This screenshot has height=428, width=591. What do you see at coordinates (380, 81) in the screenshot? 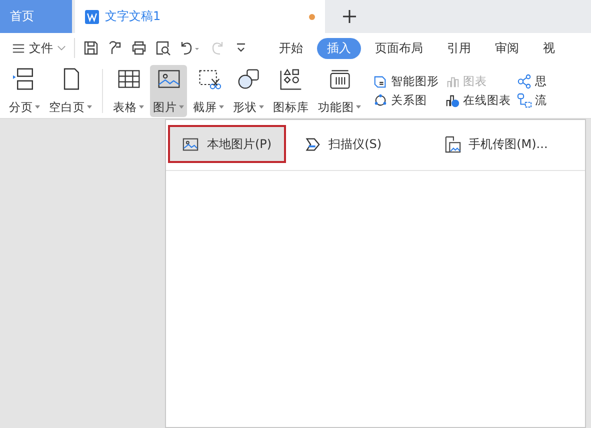
I see `smart-graphic-icon` at bounding box center [380, 81].